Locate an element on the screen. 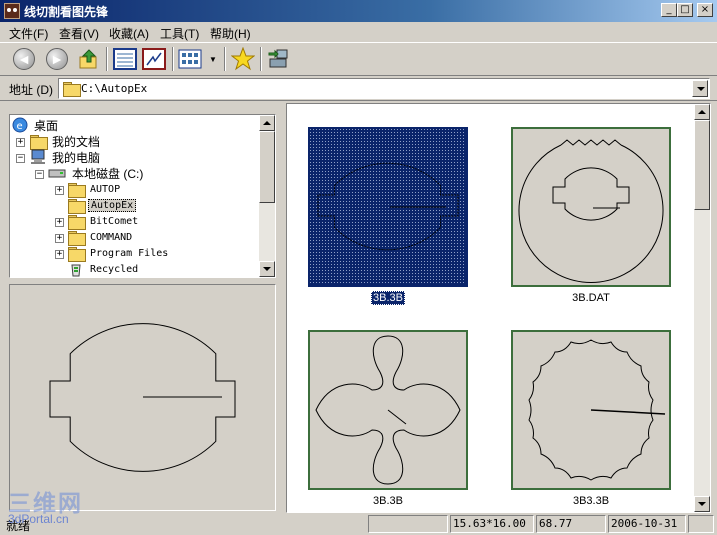 The width and height of the screenshot is (717, 535). tree-item-my-documents: 我的文档 is located at coordinates (66, 141).